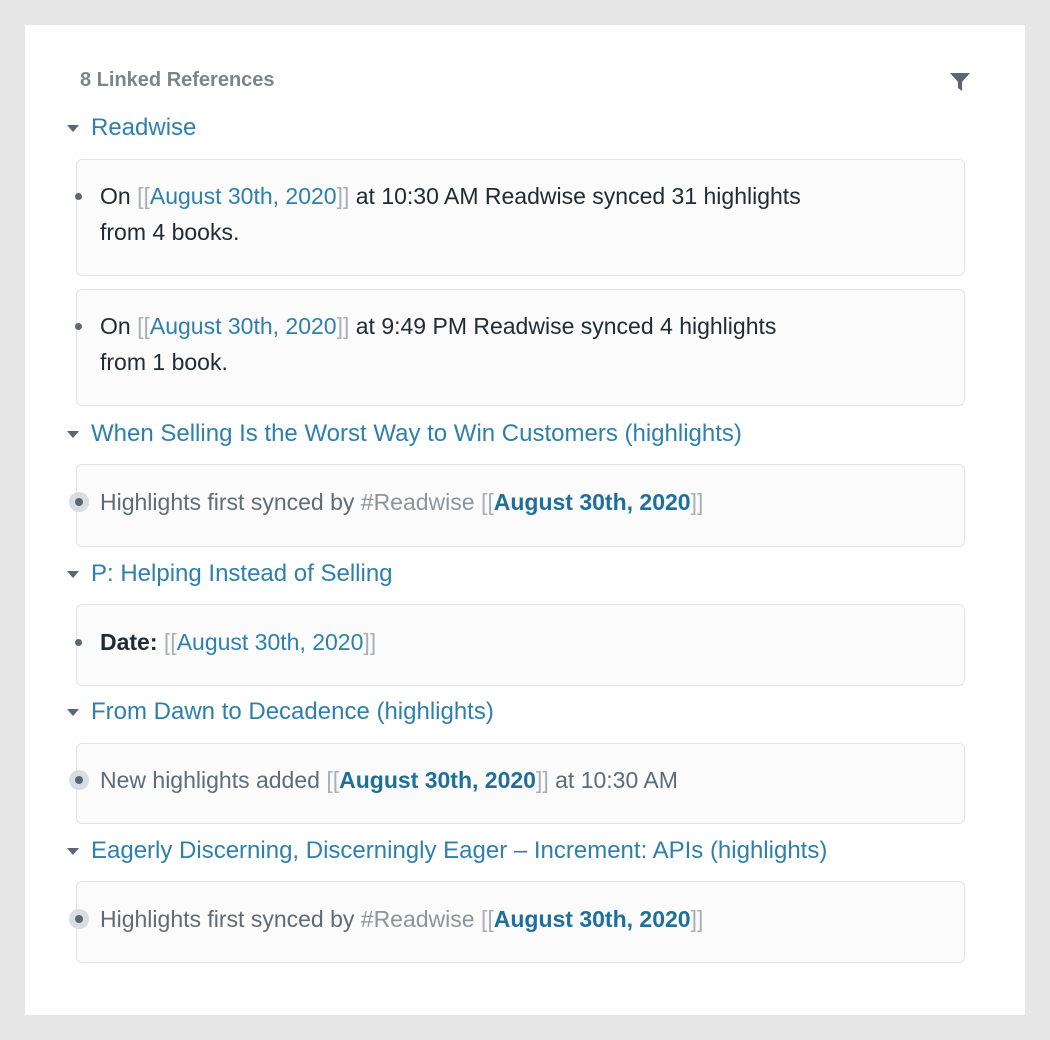  What do you see at coordinates (170, 232) in the screenshot?
I see `block-line2: from 4 books.` at bounding box center [170, 232].